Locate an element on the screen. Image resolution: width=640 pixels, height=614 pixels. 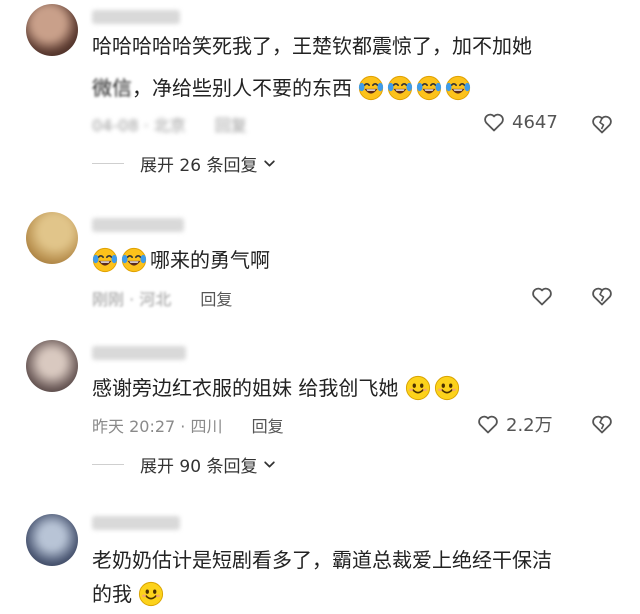
like-count: 2.2万 is located at coordinates (529, 425).